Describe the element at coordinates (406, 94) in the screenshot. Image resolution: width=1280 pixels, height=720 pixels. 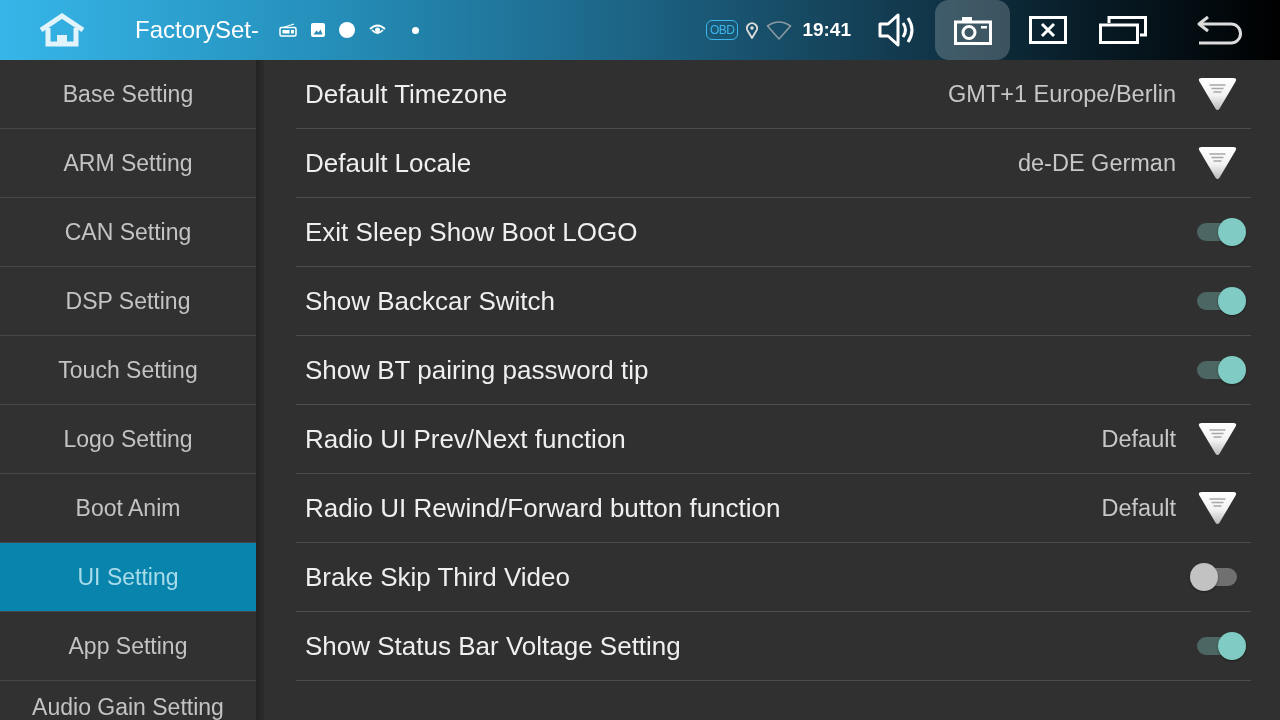
I see `setting-label: Default Timezone` at that location.